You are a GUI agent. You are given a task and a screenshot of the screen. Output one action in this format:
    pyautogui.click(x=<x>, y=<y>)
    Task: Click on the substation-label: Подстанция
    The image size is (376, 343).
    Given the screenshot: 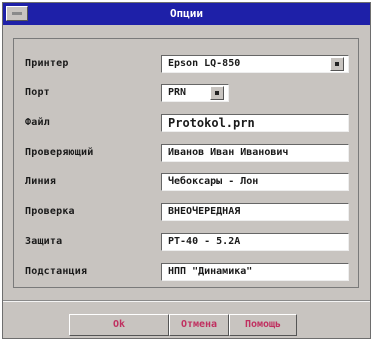 What is the action you would take?
    pyautogui.click(x=56, y=271)
    